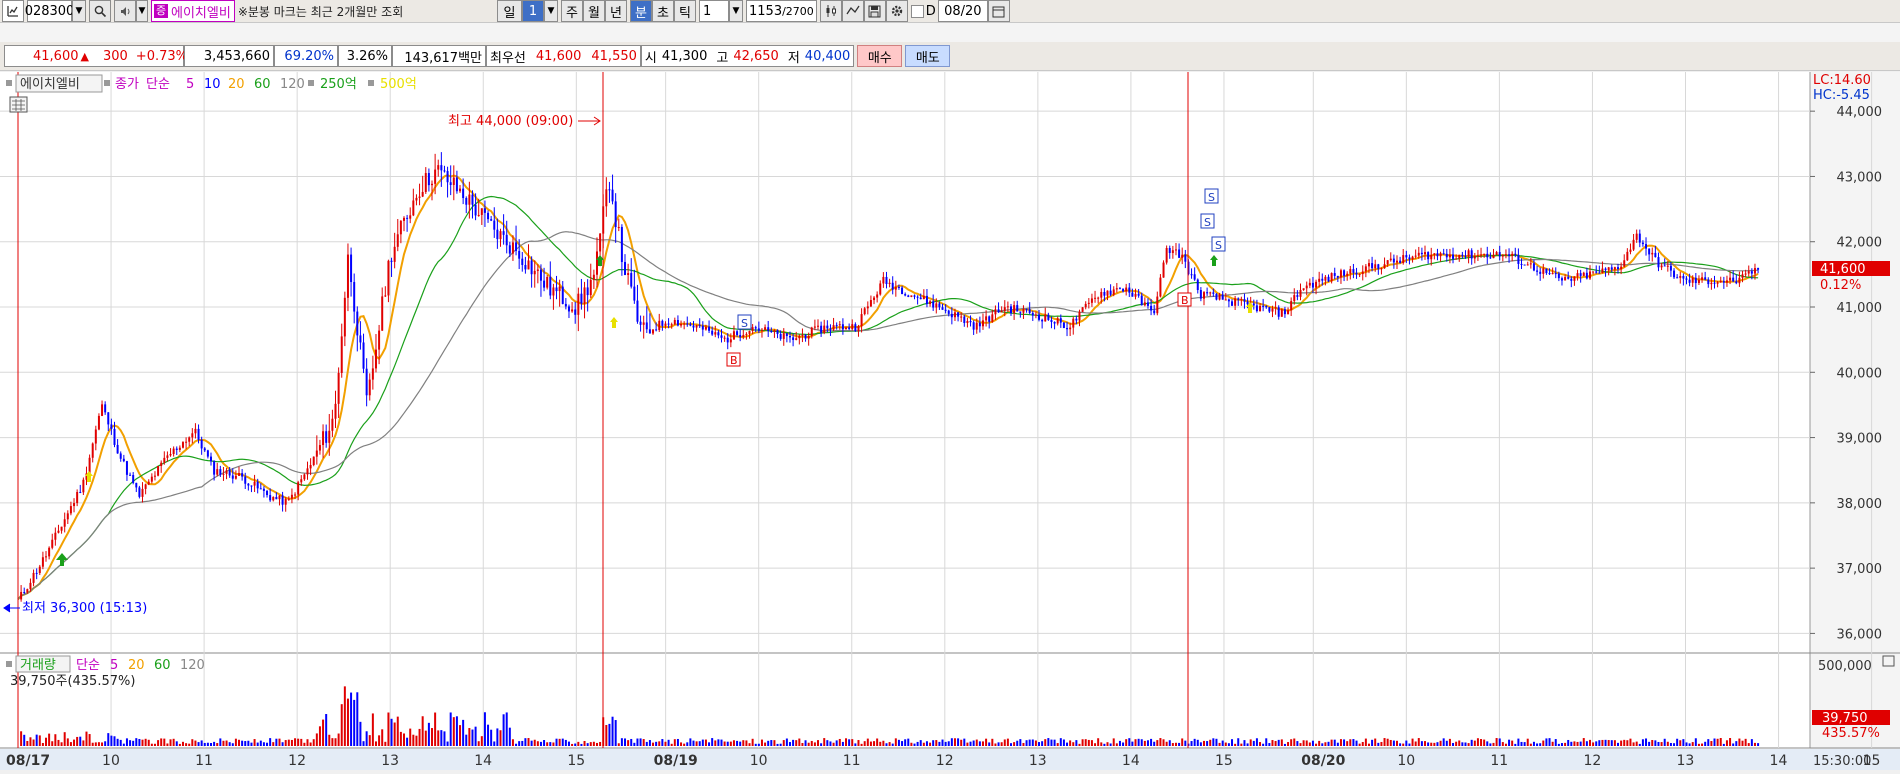 The image size is (1900, 774). What do you see at coordinates (49, 11) in the screenshot?
I see `stock-code-input: 028300` at bounding box center [49, 11].